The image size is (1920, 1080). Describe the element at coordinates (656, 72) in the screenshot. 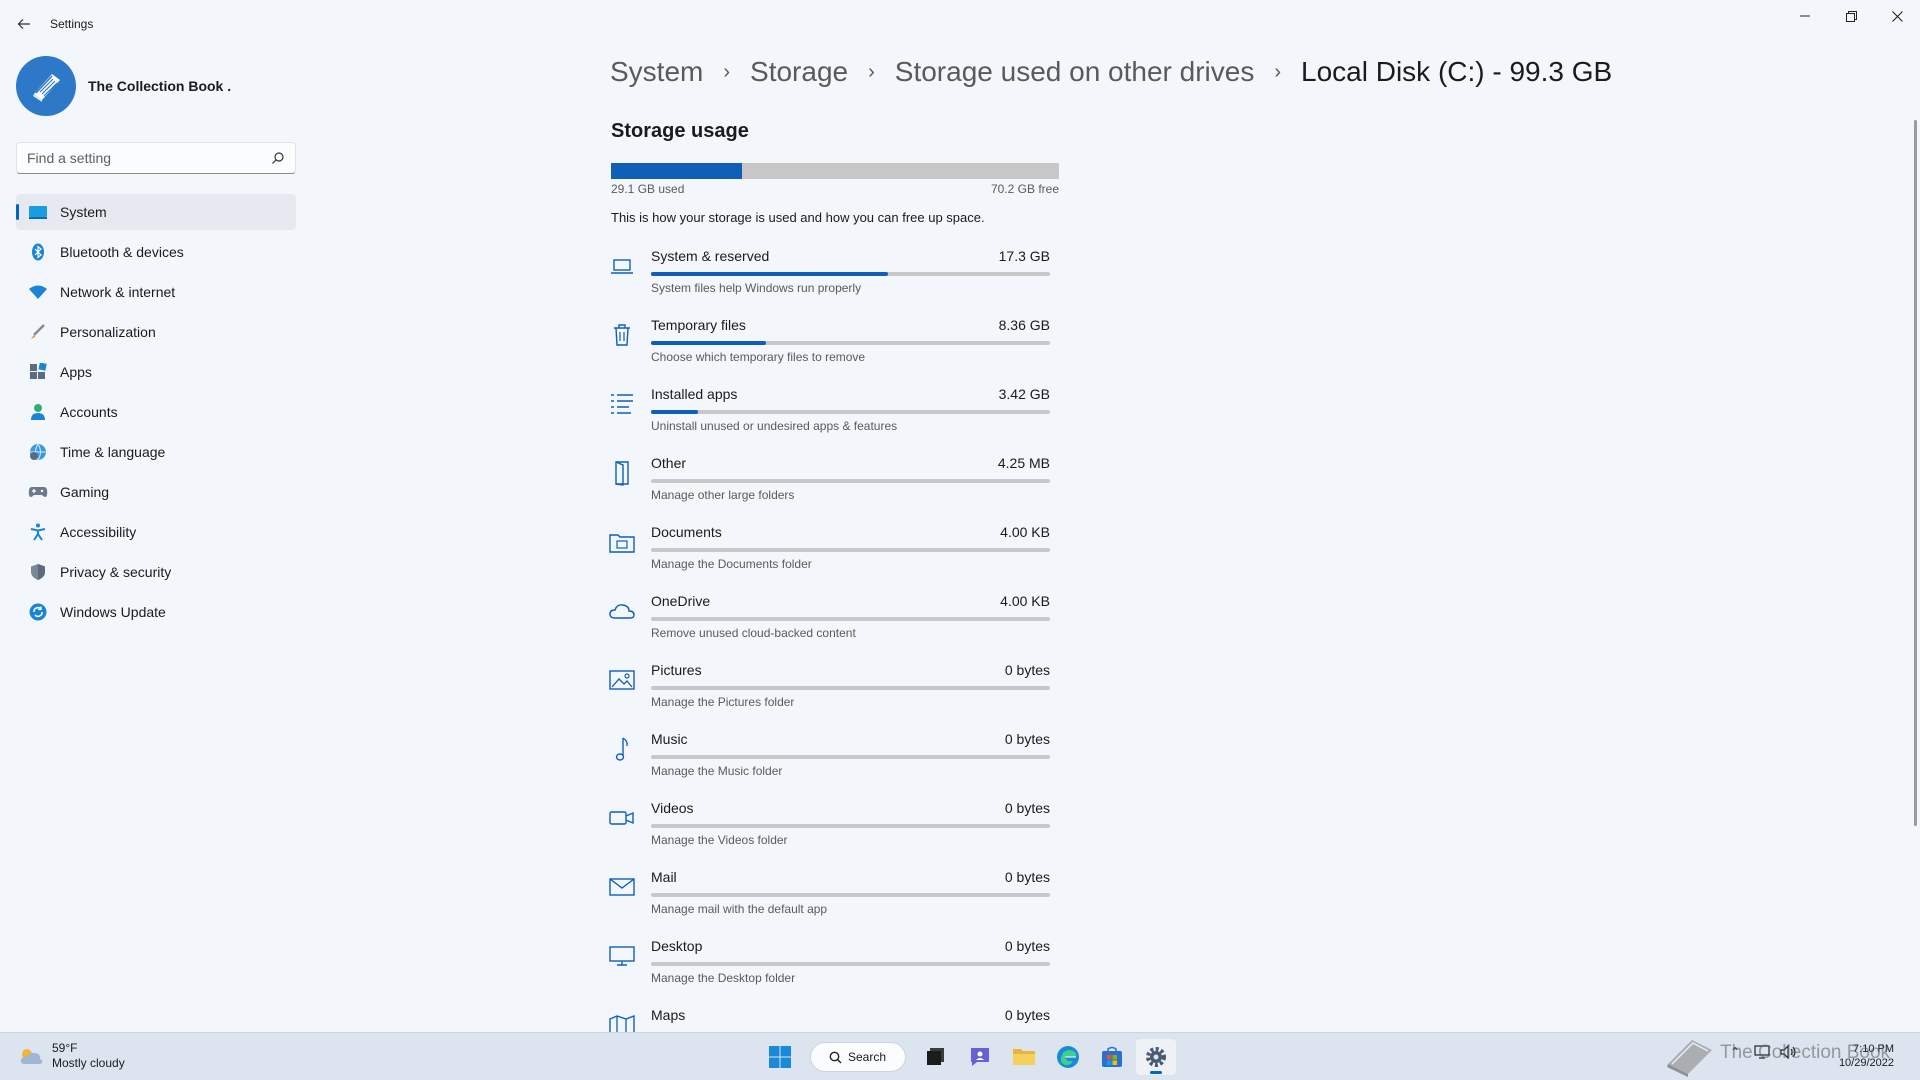

I see `breadcrumb-system: System` at that location.